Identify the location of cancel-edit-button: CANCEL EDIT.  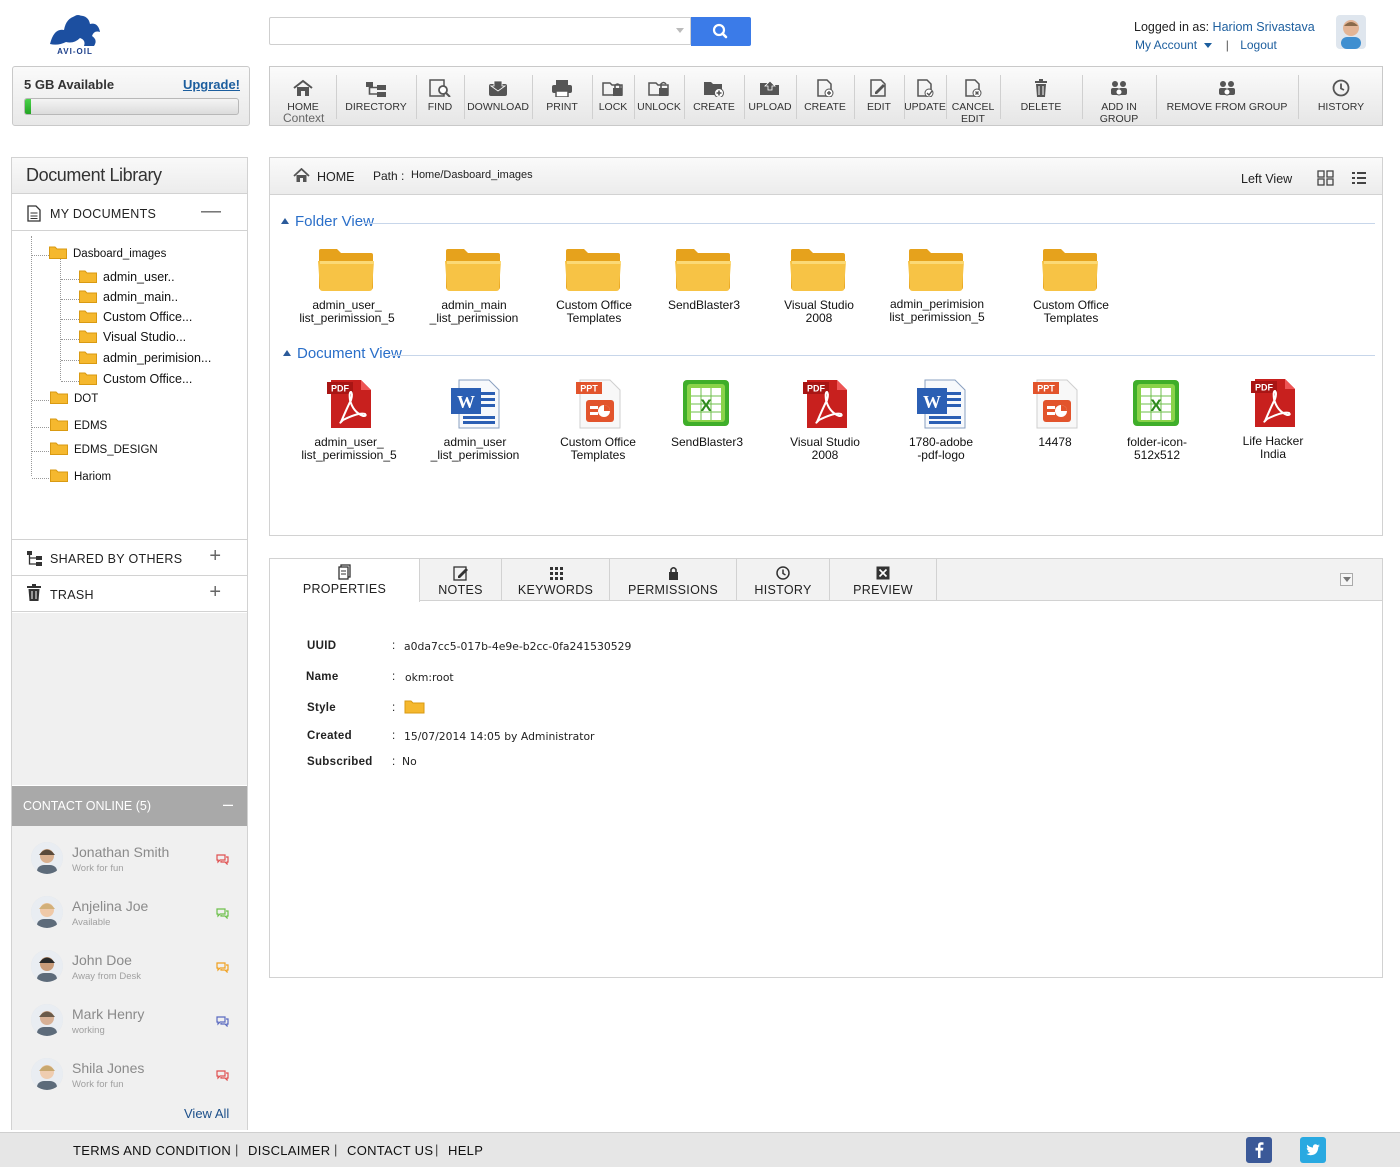
(973, 96).